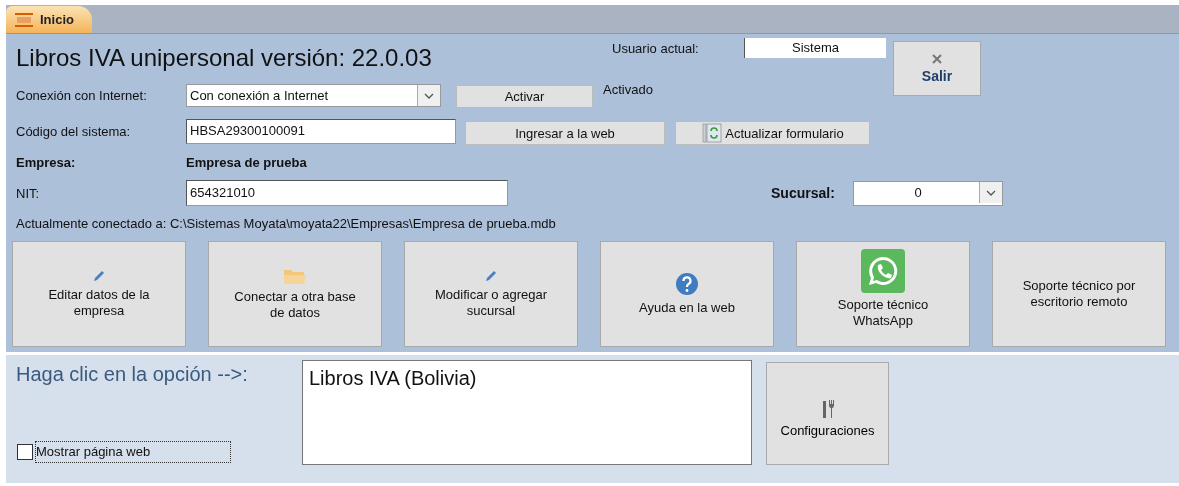 The image size is (1179, 486). Describe the element at coordinates (286, 223) in the screenshot. I see `path-text: Actualmente conectado a: C:\Sistemas Moyata\moyata22\Empresas\Empresa de prueba.mdb` at that location.